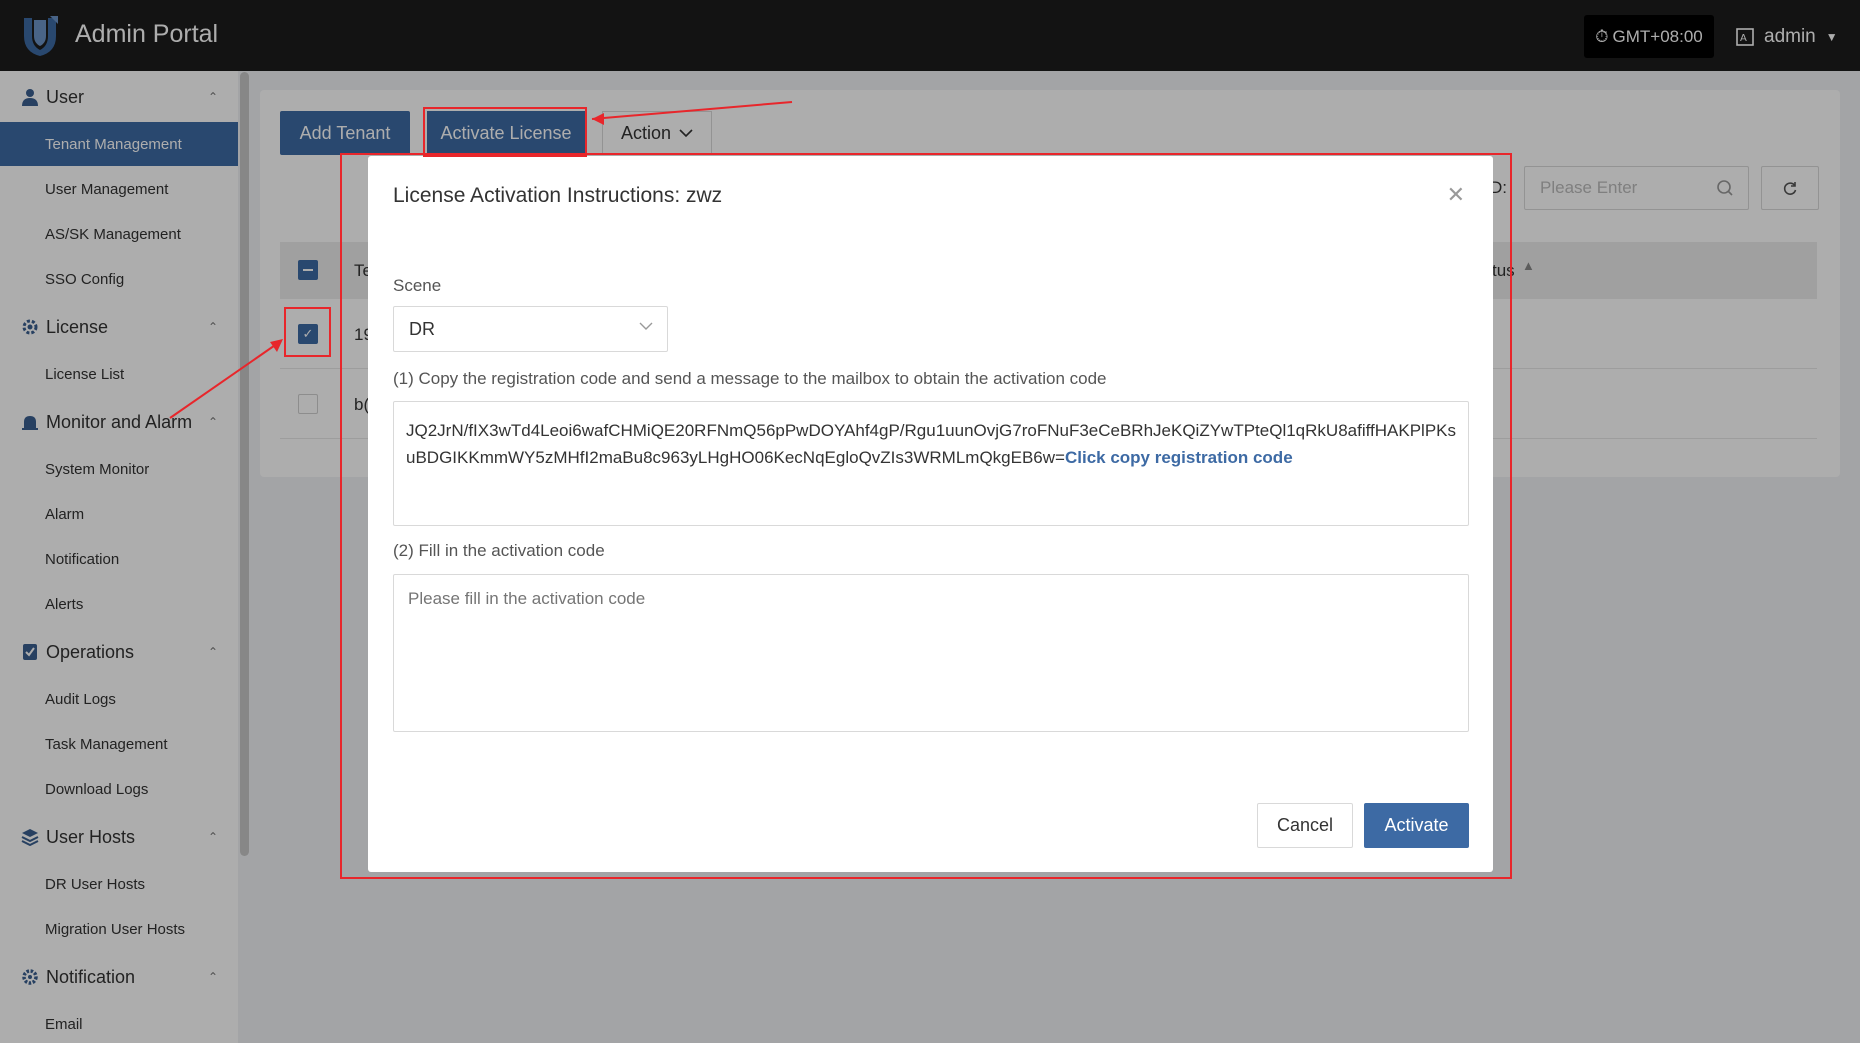 The height and width of the screenshot is (1043, 1860). Describe the element at coordinates (505, 132) in the screenshot. I see `annotation-box-activate-license` at that location.